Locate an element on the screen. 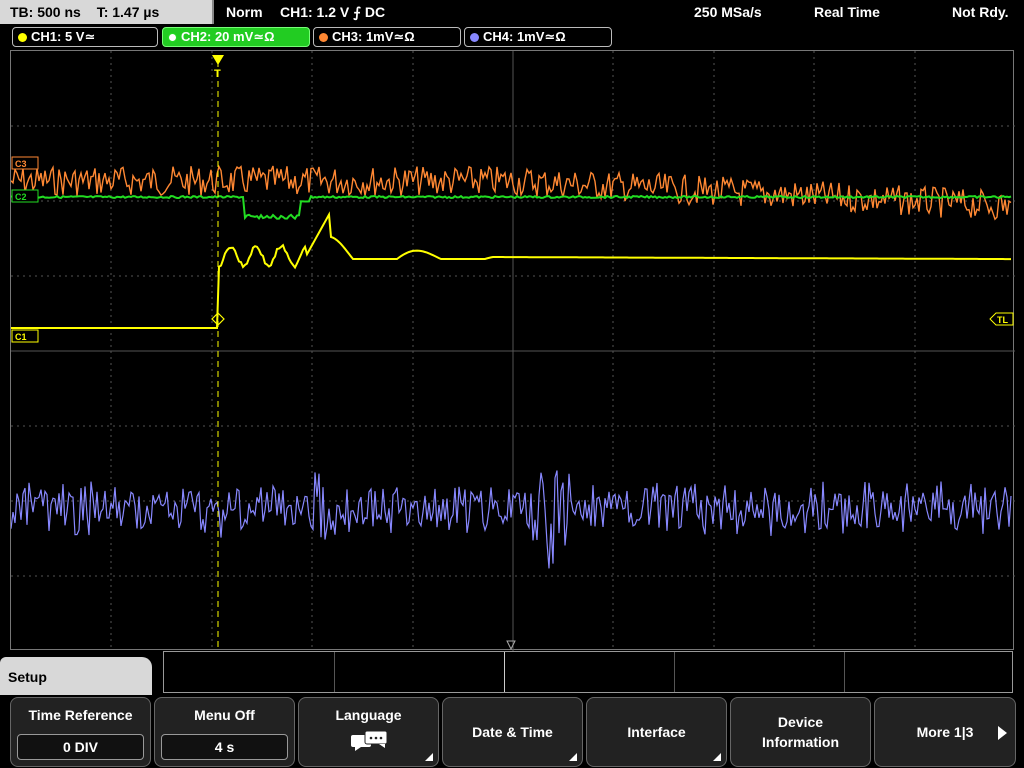 The width and height of the screenshot is (1024, 768). menu-title: Setup is located at coordinates (27, 677).